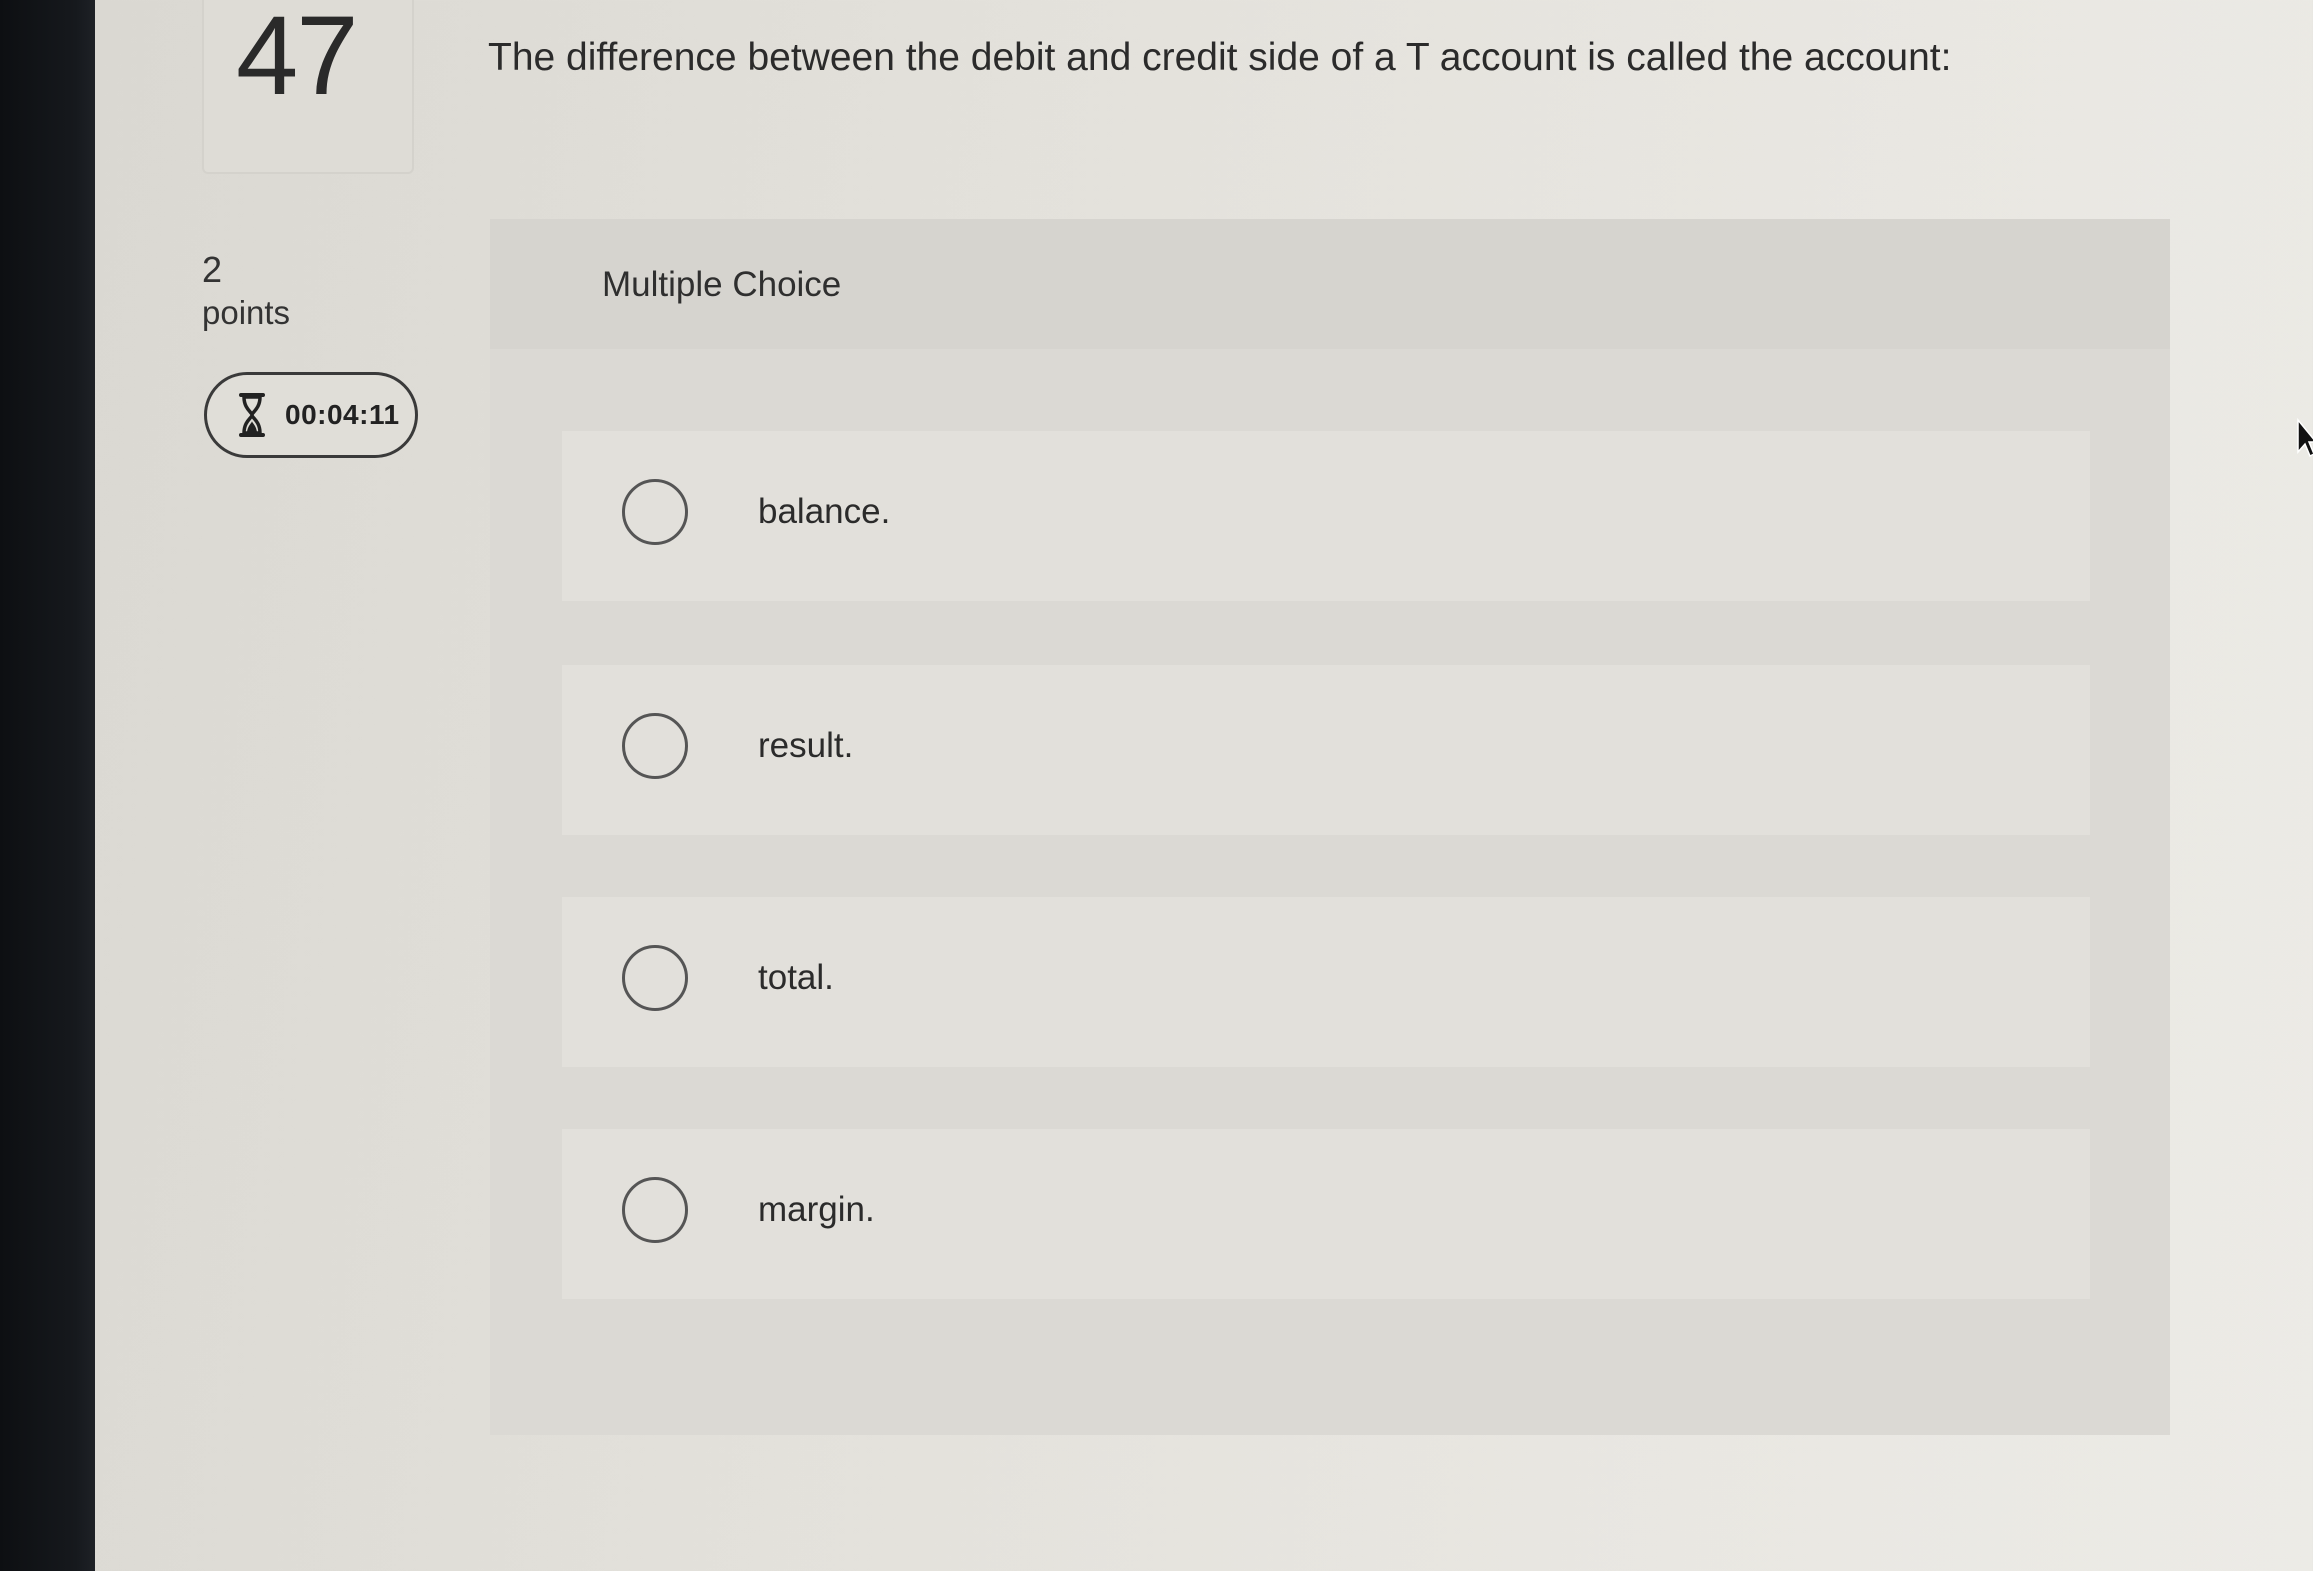  Describe the element at coordinates (806, 745) in the screenshot. I see `option-label: result.` at that location.